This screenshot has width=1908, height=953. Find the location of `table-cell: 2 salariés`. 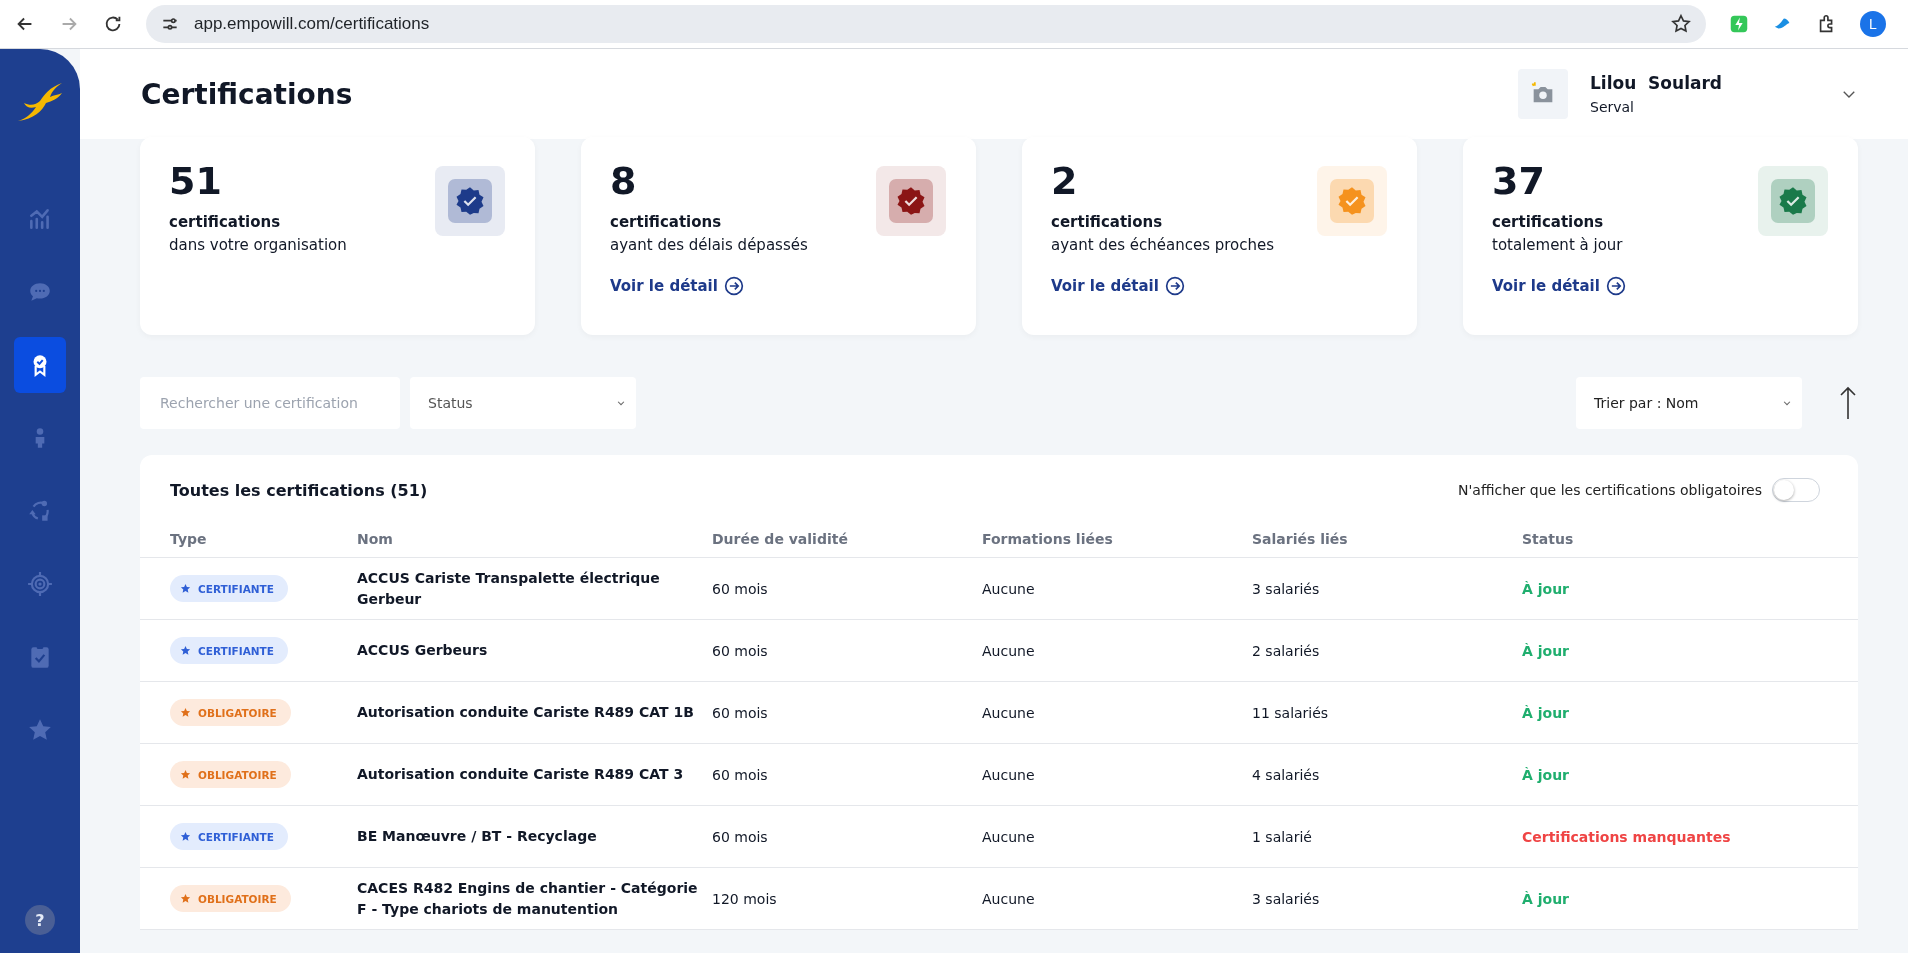

table-cell: 2 salariés is located at coordinates (1286, 650).